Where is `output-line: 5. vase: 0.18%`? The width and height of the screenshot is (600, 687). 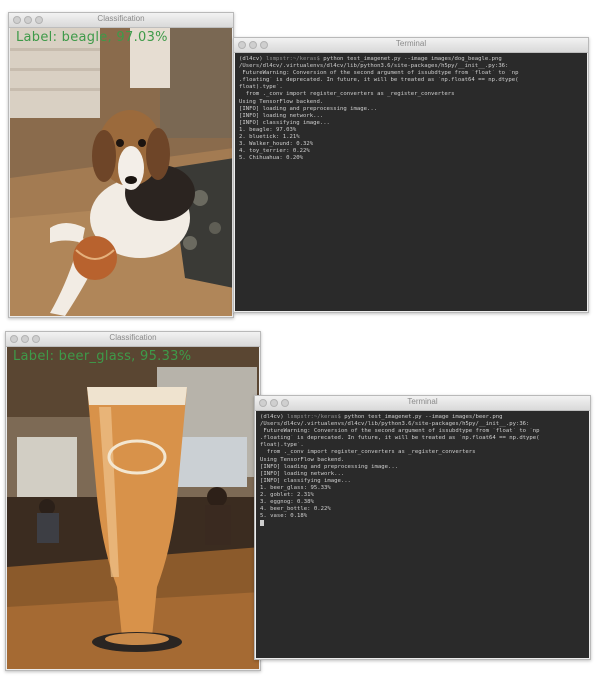
output-line: 5. vase: 0.18% is located at coordinates (284, 516).